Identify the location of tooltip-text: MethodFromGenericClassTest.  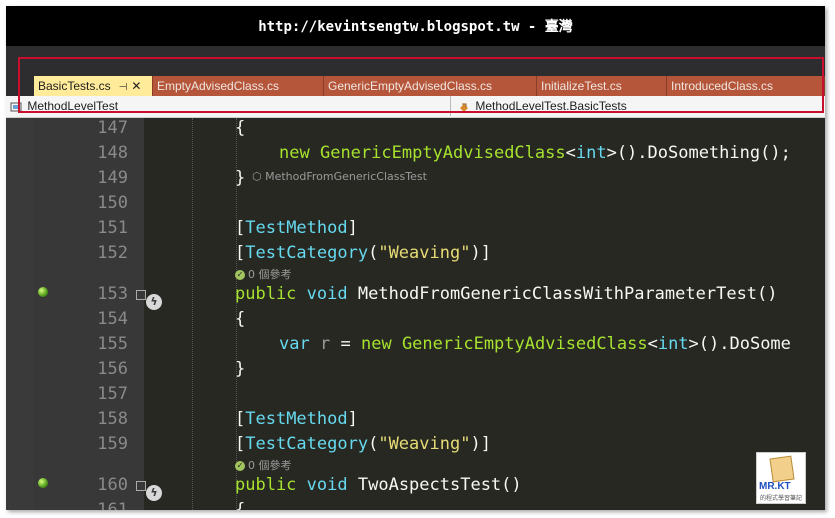
(346, 176).